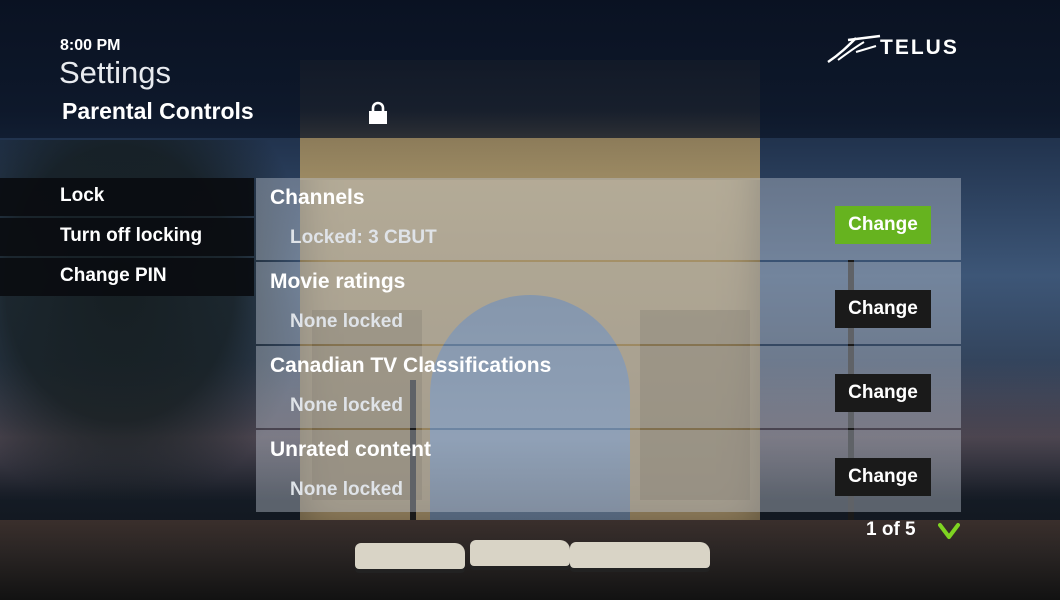  What do you see at coordinates (378, 112) in the screenshot?
I see `padlock-icon` at bounding box center [378, 112].